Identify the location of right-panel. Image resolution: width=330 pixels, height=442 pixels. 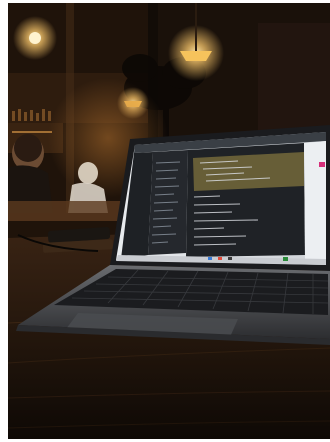
(315, 200).